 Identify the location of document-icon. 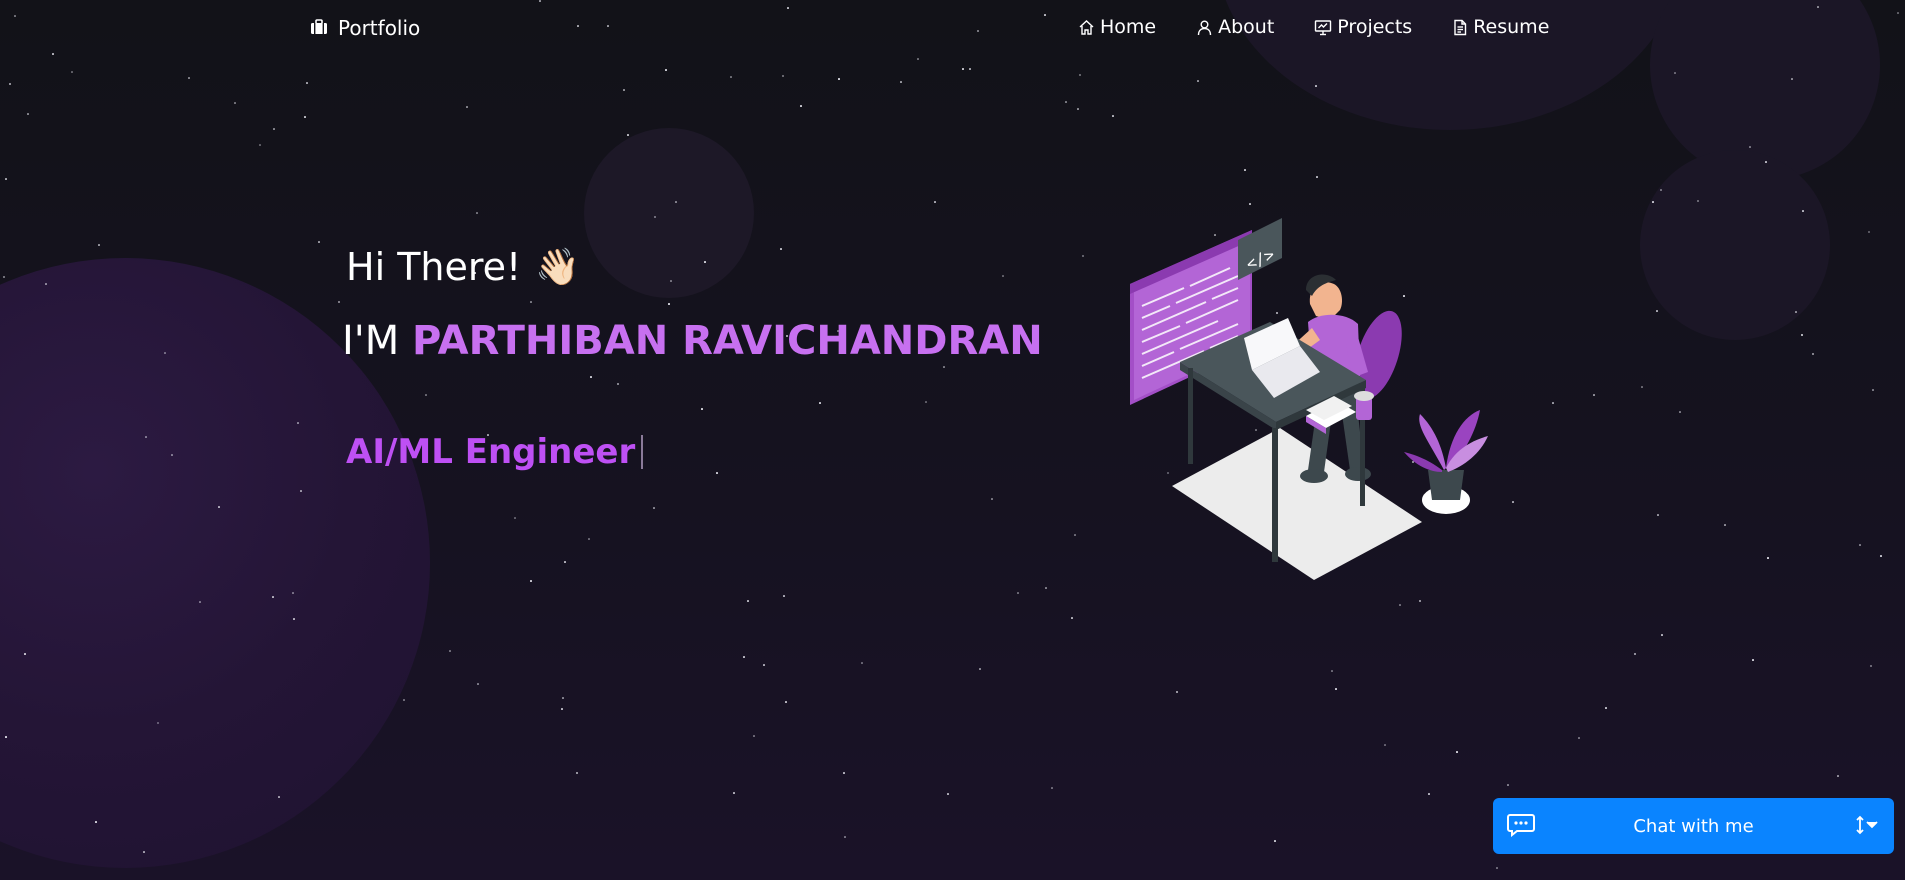
(1460, 27).